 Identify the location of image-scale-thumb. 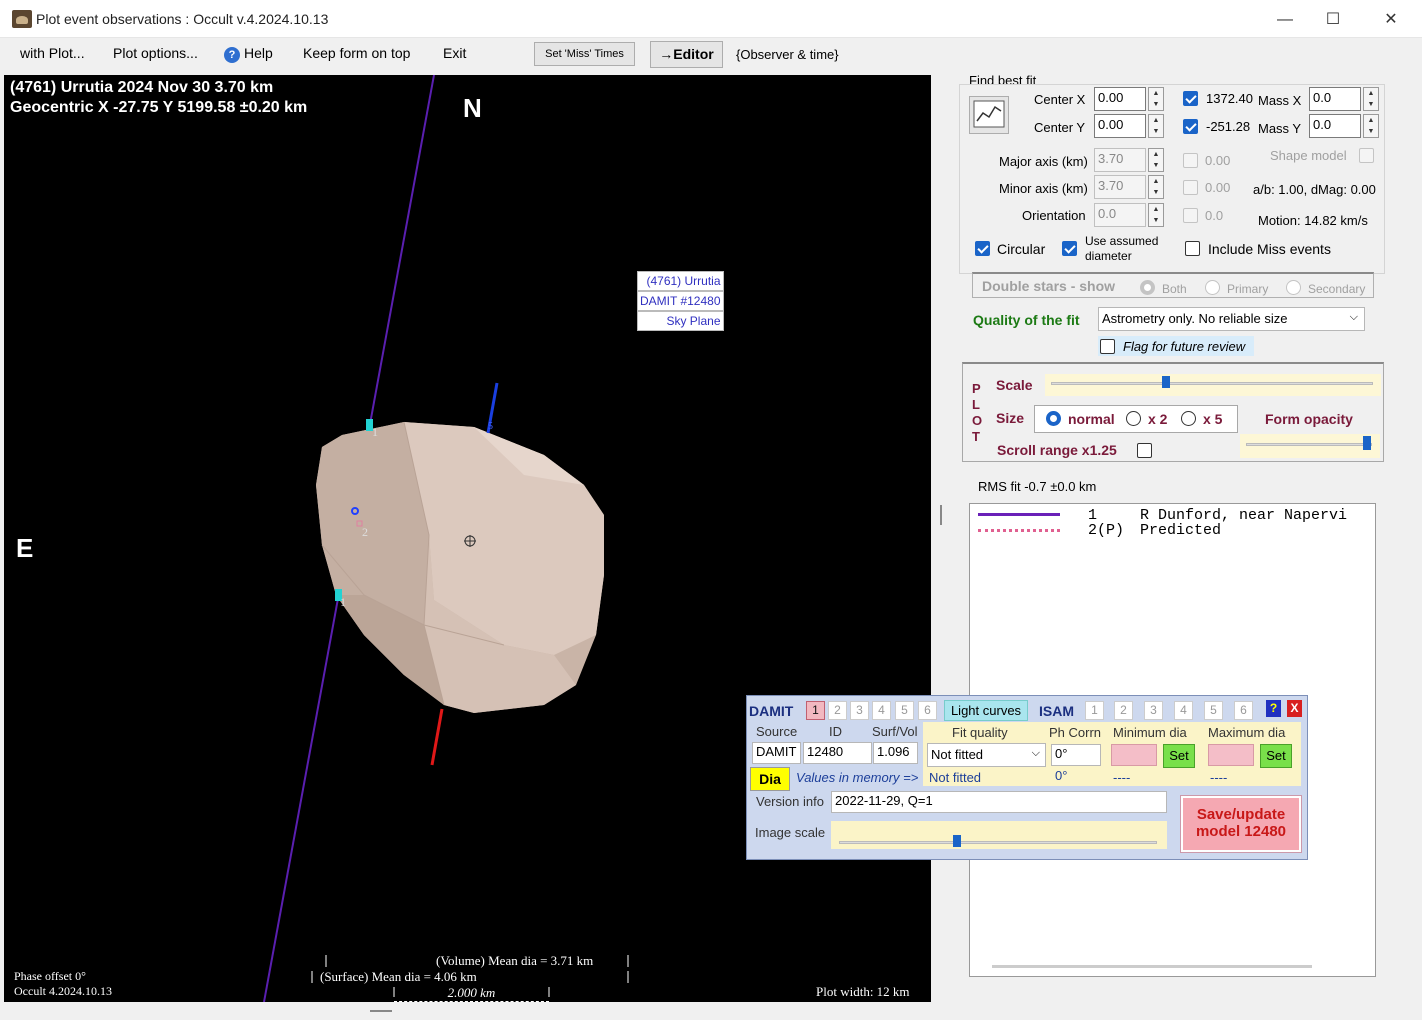
(957, 841).